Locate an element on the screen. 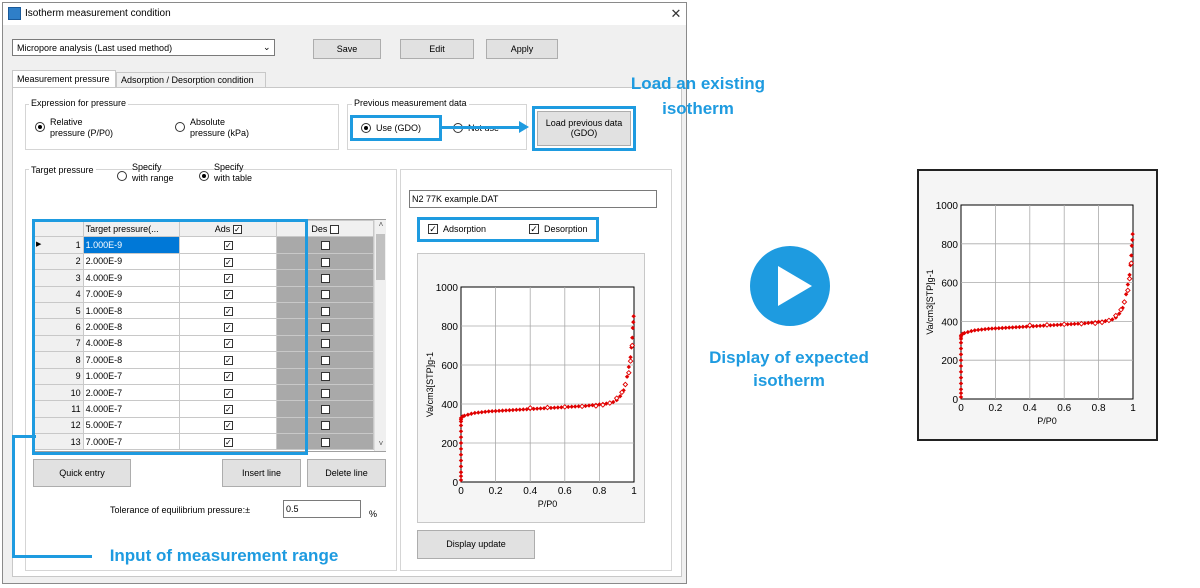 Image resolution: width=1200 pixels, height=588 pixels. tolerance-label: Tolerance of equilibrium pressure:± is located at coordinates (180, 510).